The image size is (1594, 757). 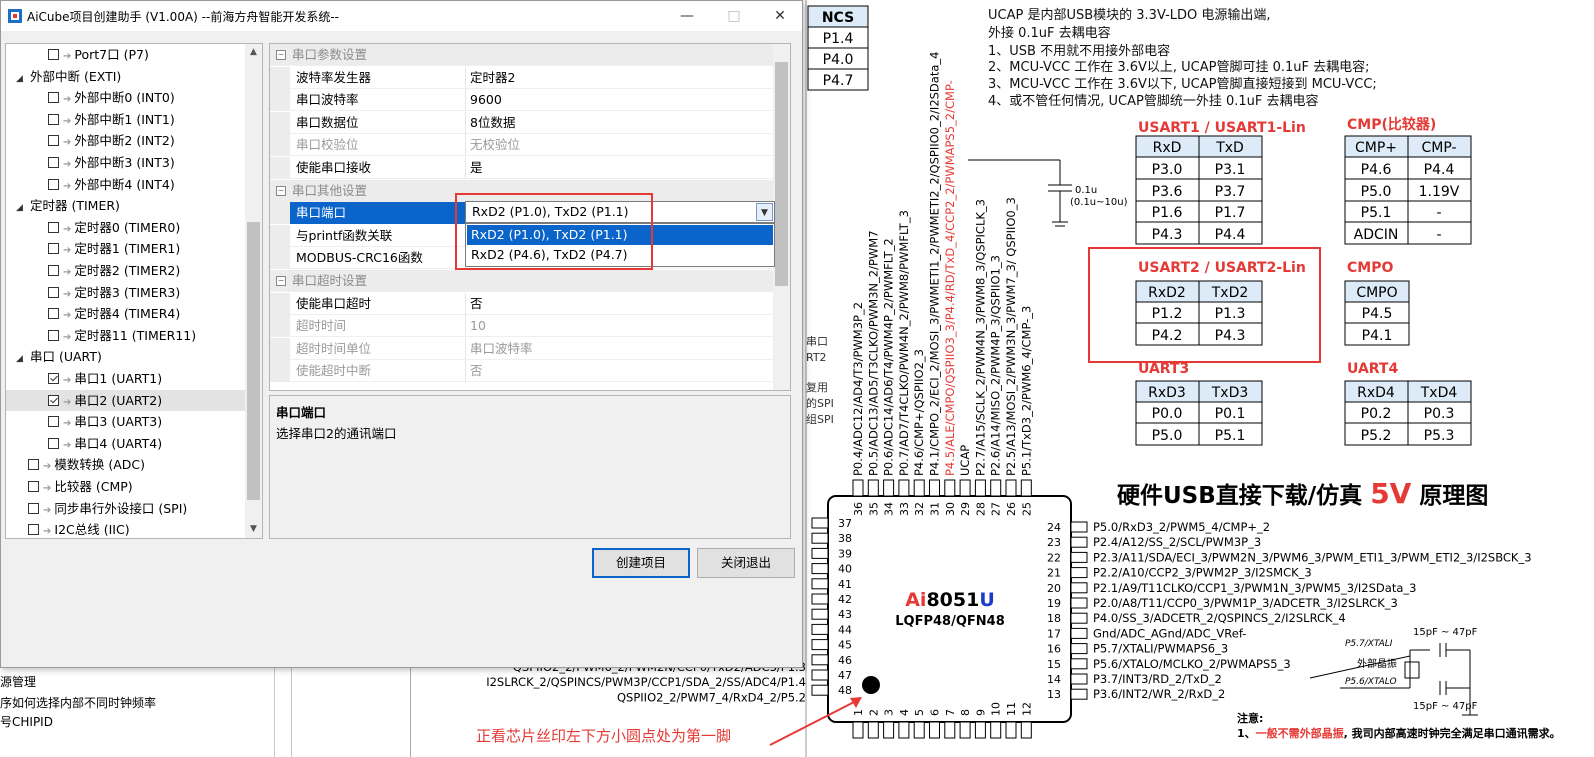 What do you see at coordinates (781, 174) in the screenshot?
I see `property-scroll-thumb` at bounding box center [781, 174].